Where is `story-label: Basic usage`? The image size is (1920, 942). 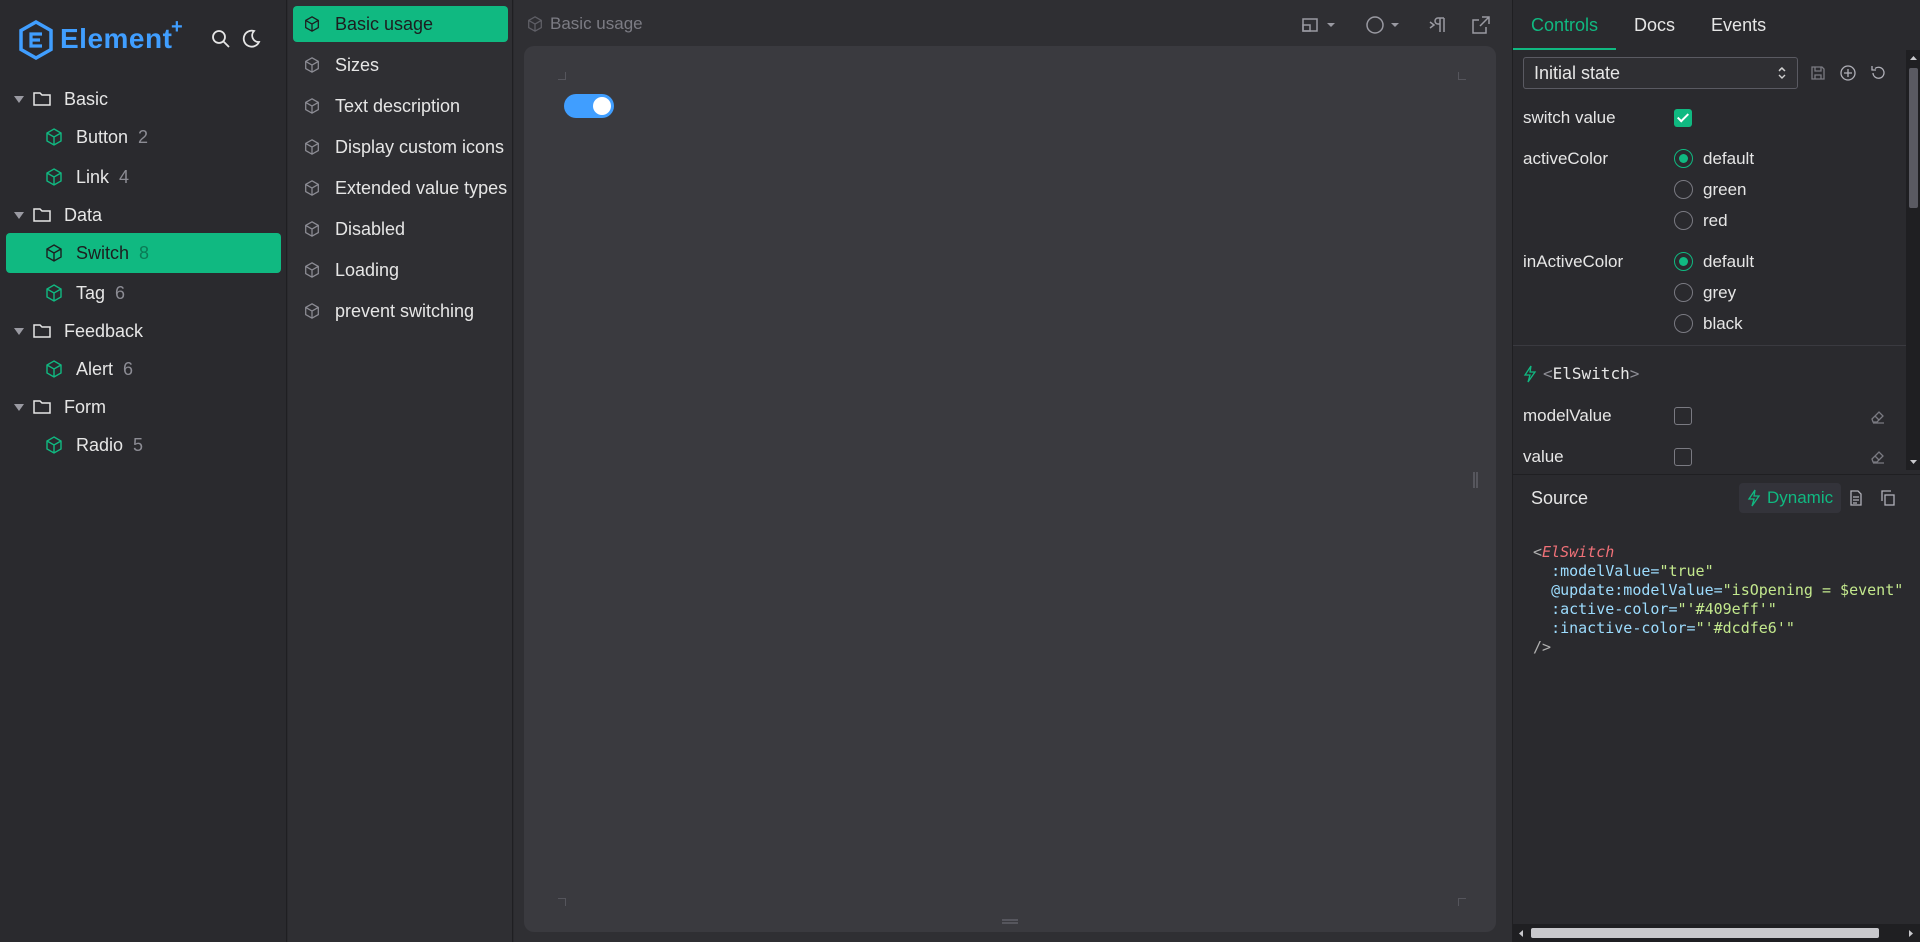
story-label: Basic usage is located at coordinates (384, 23).